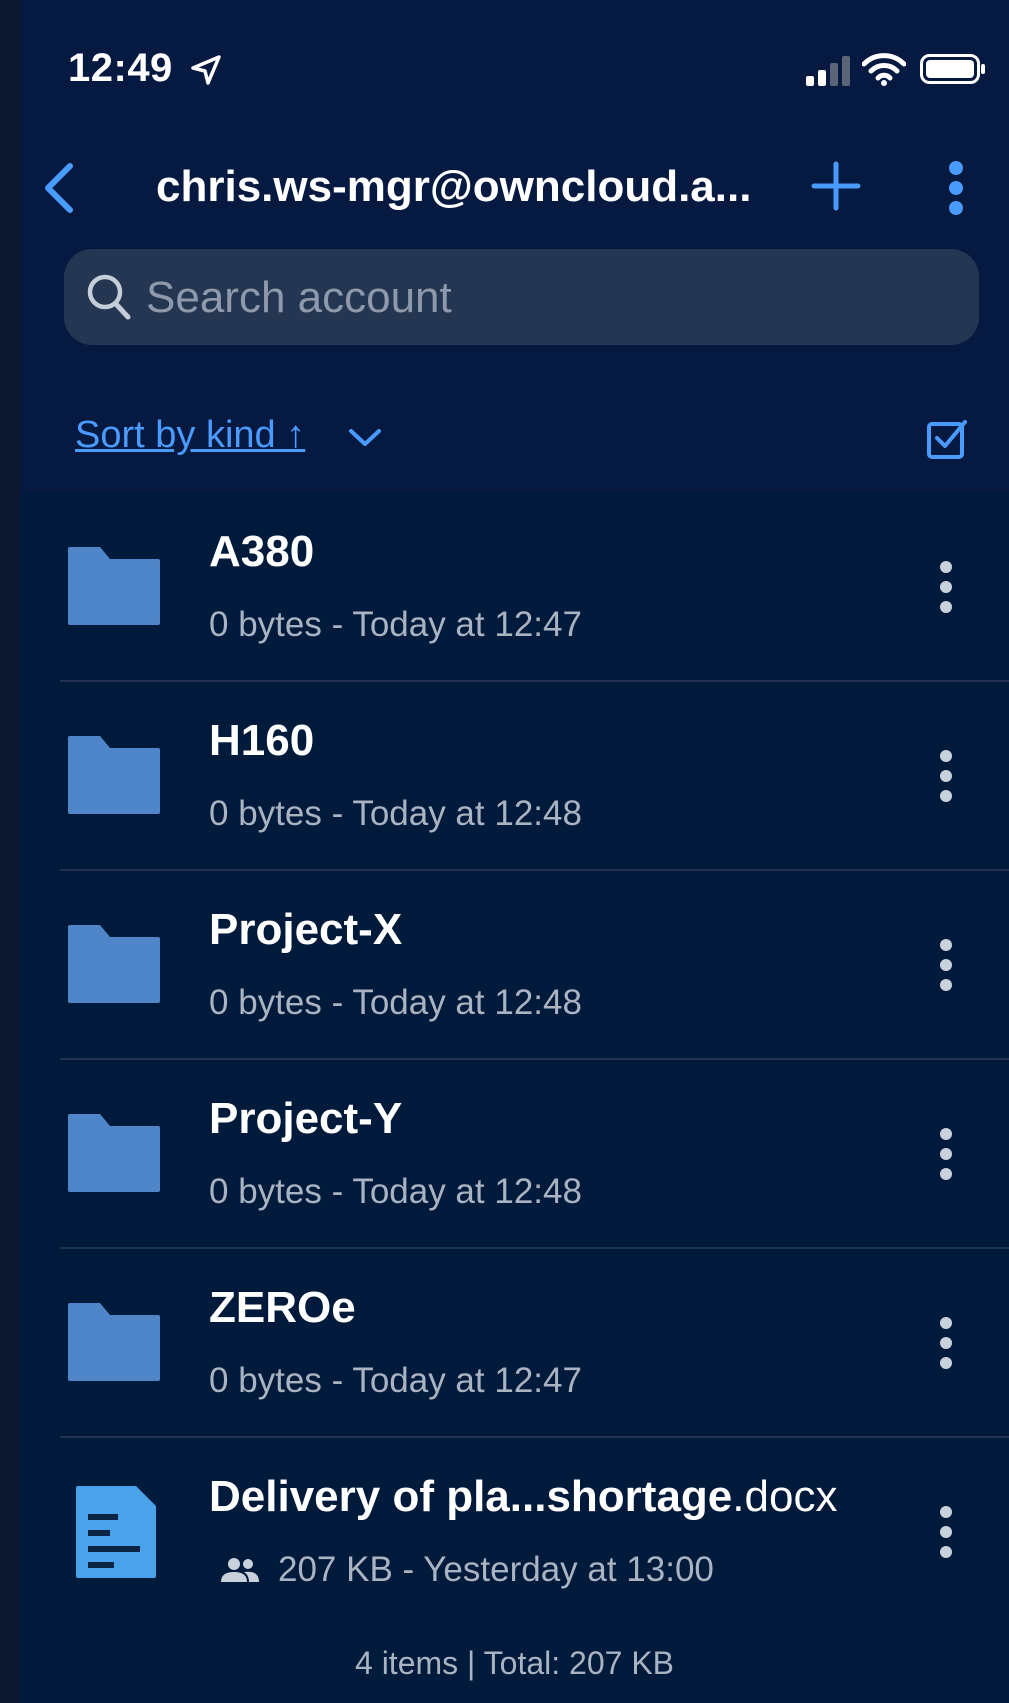 This screenshot has height=1703, width=1009. I want to click on document-icon, so click(116, 1532).